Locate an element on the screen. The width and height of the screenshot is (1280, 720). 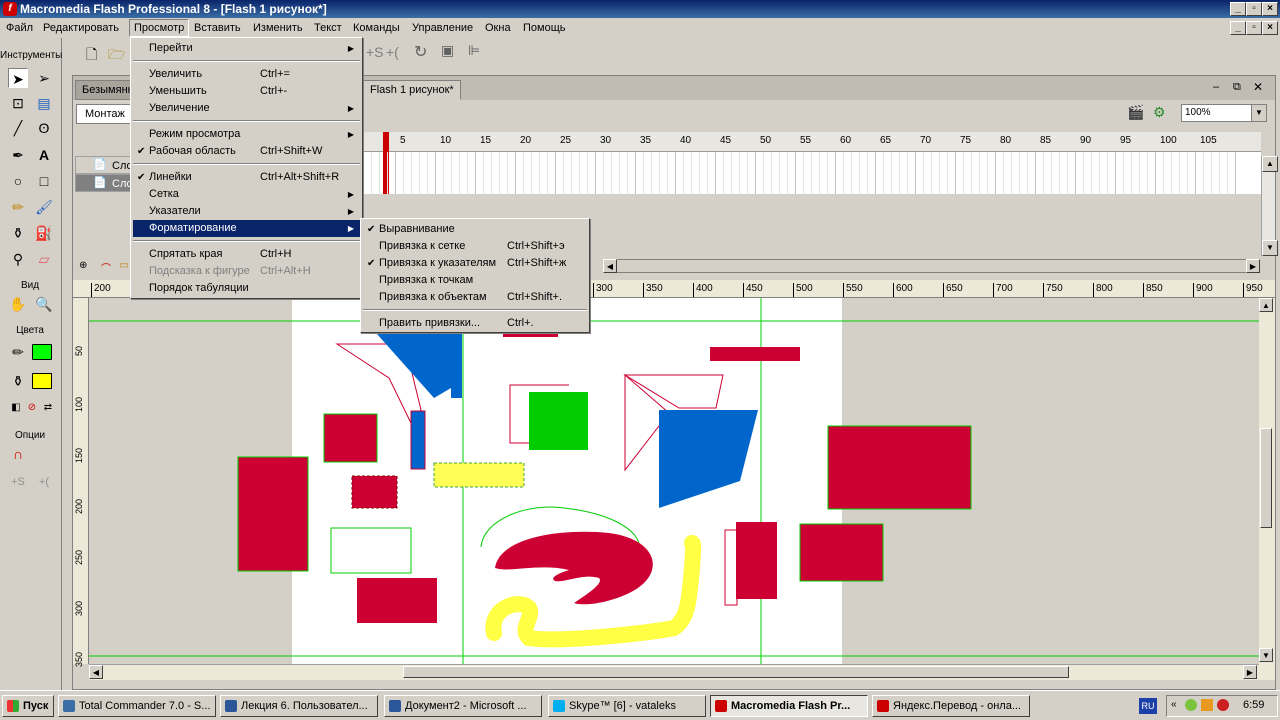
tab-flash1: Flash 1 рисунок* is located at coordinates (412, 90).